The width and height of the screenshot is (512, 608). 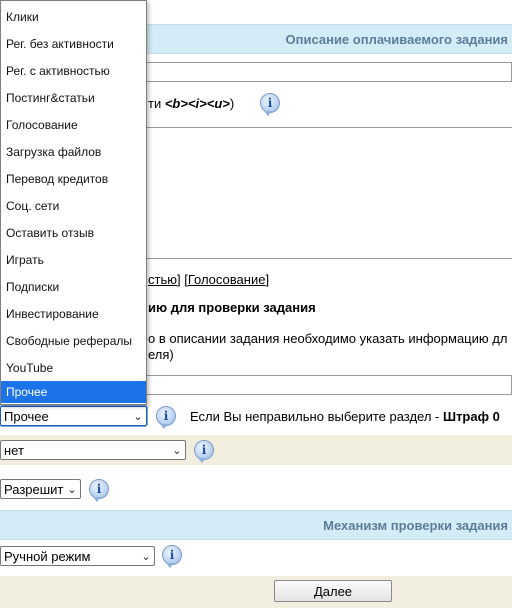 What do you see at coordinates (47, 556) in the screenshot?
I see `mode-select-value: Ручной режим` at bounding box center [47, 556].